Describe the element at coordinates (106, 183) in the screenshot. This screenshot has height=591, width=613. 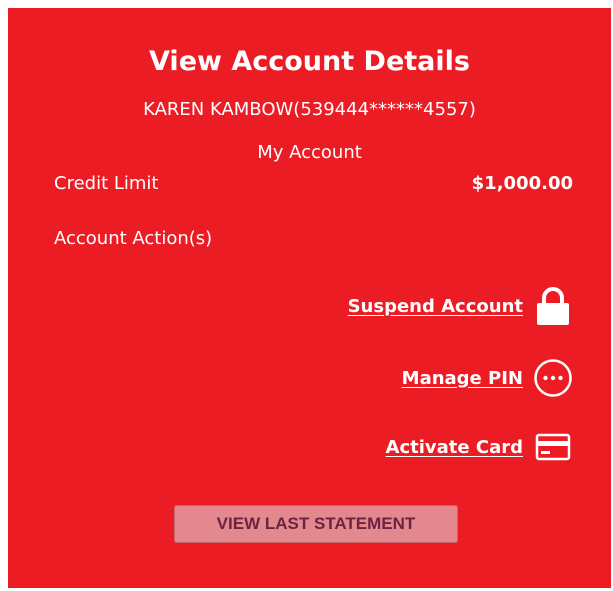
I see `credit-limit-label: Credit Limit` at that location.